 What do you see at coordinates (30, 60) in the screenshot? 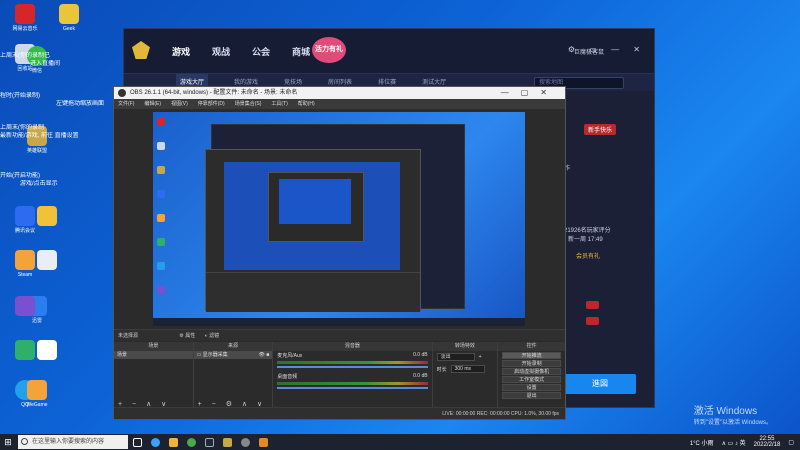
I see `desktop-overlay-text: 上周末(你的录制已 进入直播间` at bounding box center [30, 60].